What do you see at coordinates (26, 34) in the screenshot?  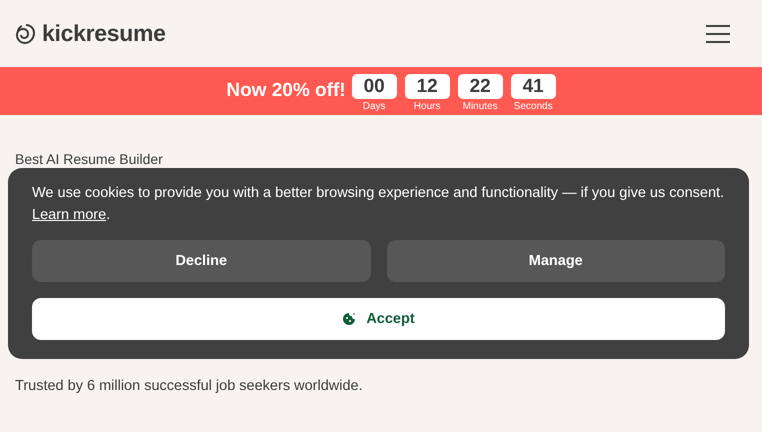 I see `logo-icon` at bounding box center [26, 34].